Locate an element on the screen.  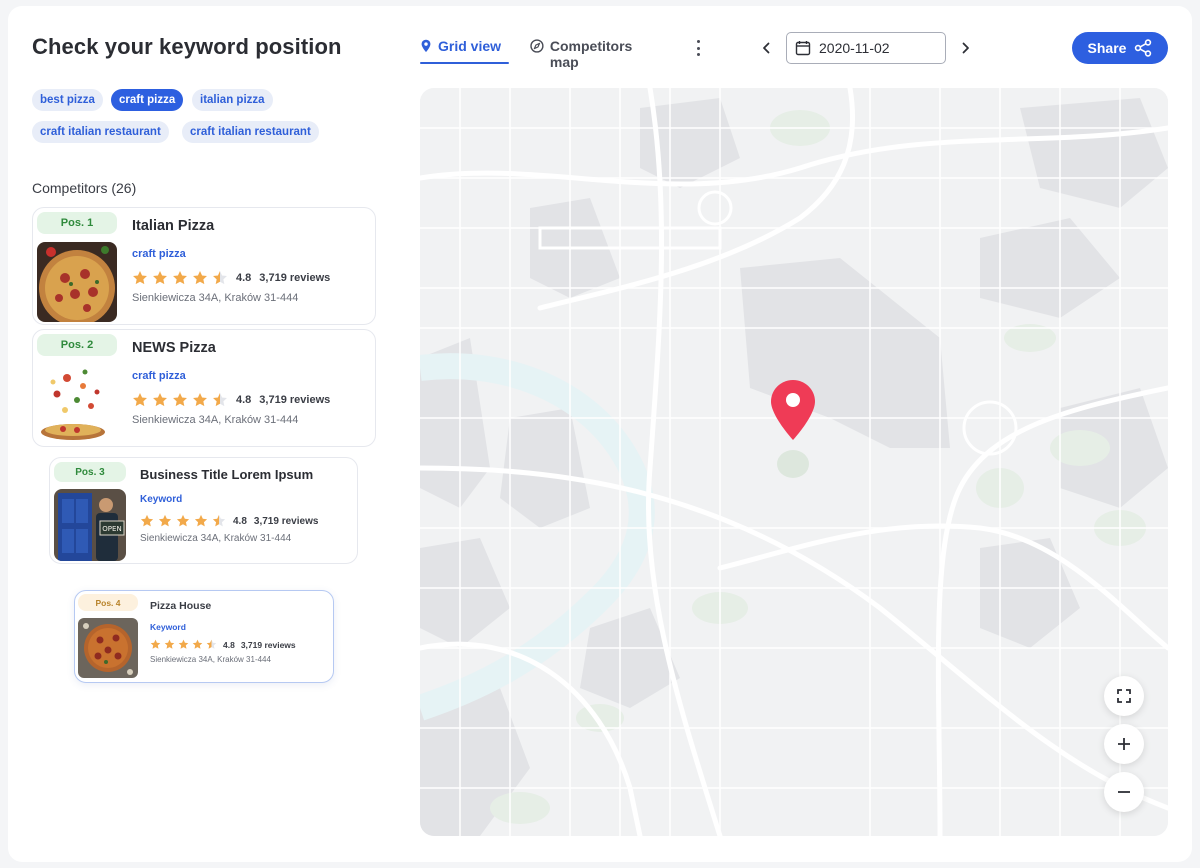
calendar-icon is located at coordinates (803, 48).